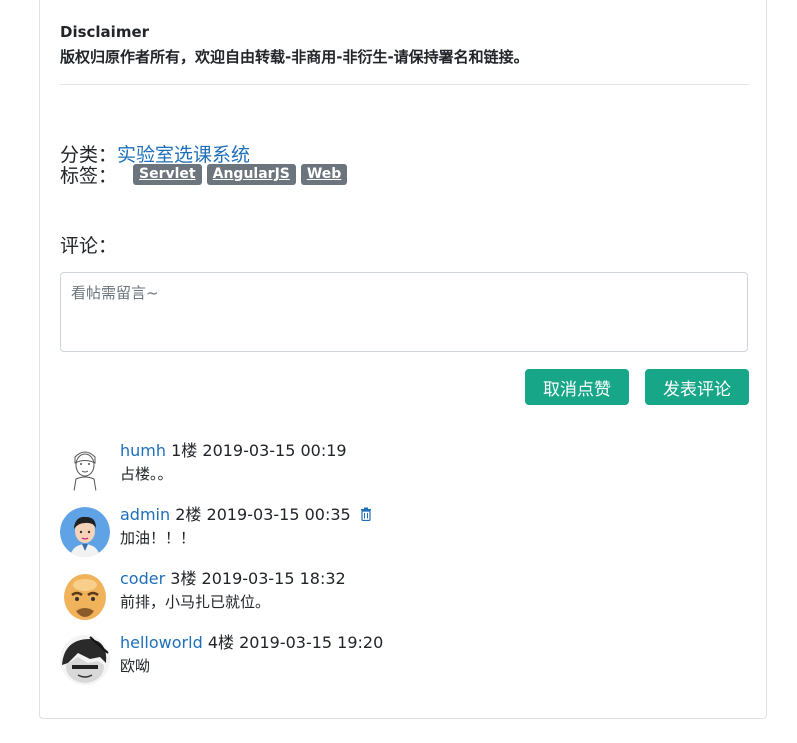 This screenshot has height=743, width=797. What do you see at coordinates (161, 642) in the screenshot?
I see `comment-user-link: helloworld` at bounding box center [161, 642].